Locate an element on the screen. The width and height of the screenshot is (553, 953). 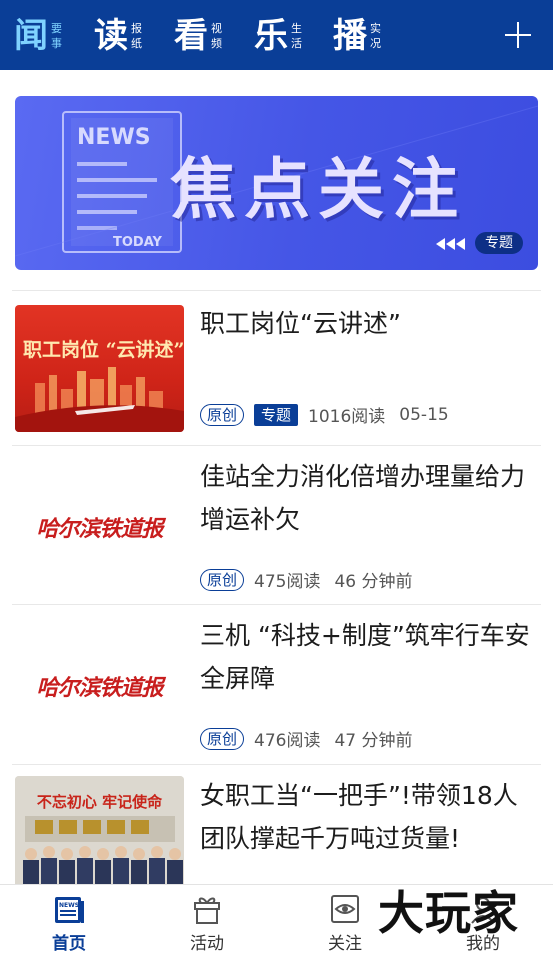
nav-tab-sub: 活 is located at coordinates (296, 43).